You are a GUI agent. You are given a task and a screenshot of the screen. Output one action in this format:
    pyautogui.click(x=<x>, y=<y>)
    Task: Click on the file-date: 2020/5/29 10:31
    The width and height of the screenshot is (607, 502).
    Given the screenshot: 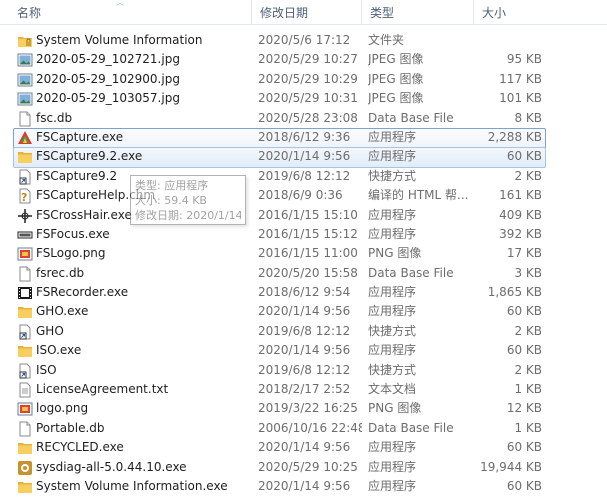 What is the action you would take?
    pyautogui.click(x=308, y=98)
    